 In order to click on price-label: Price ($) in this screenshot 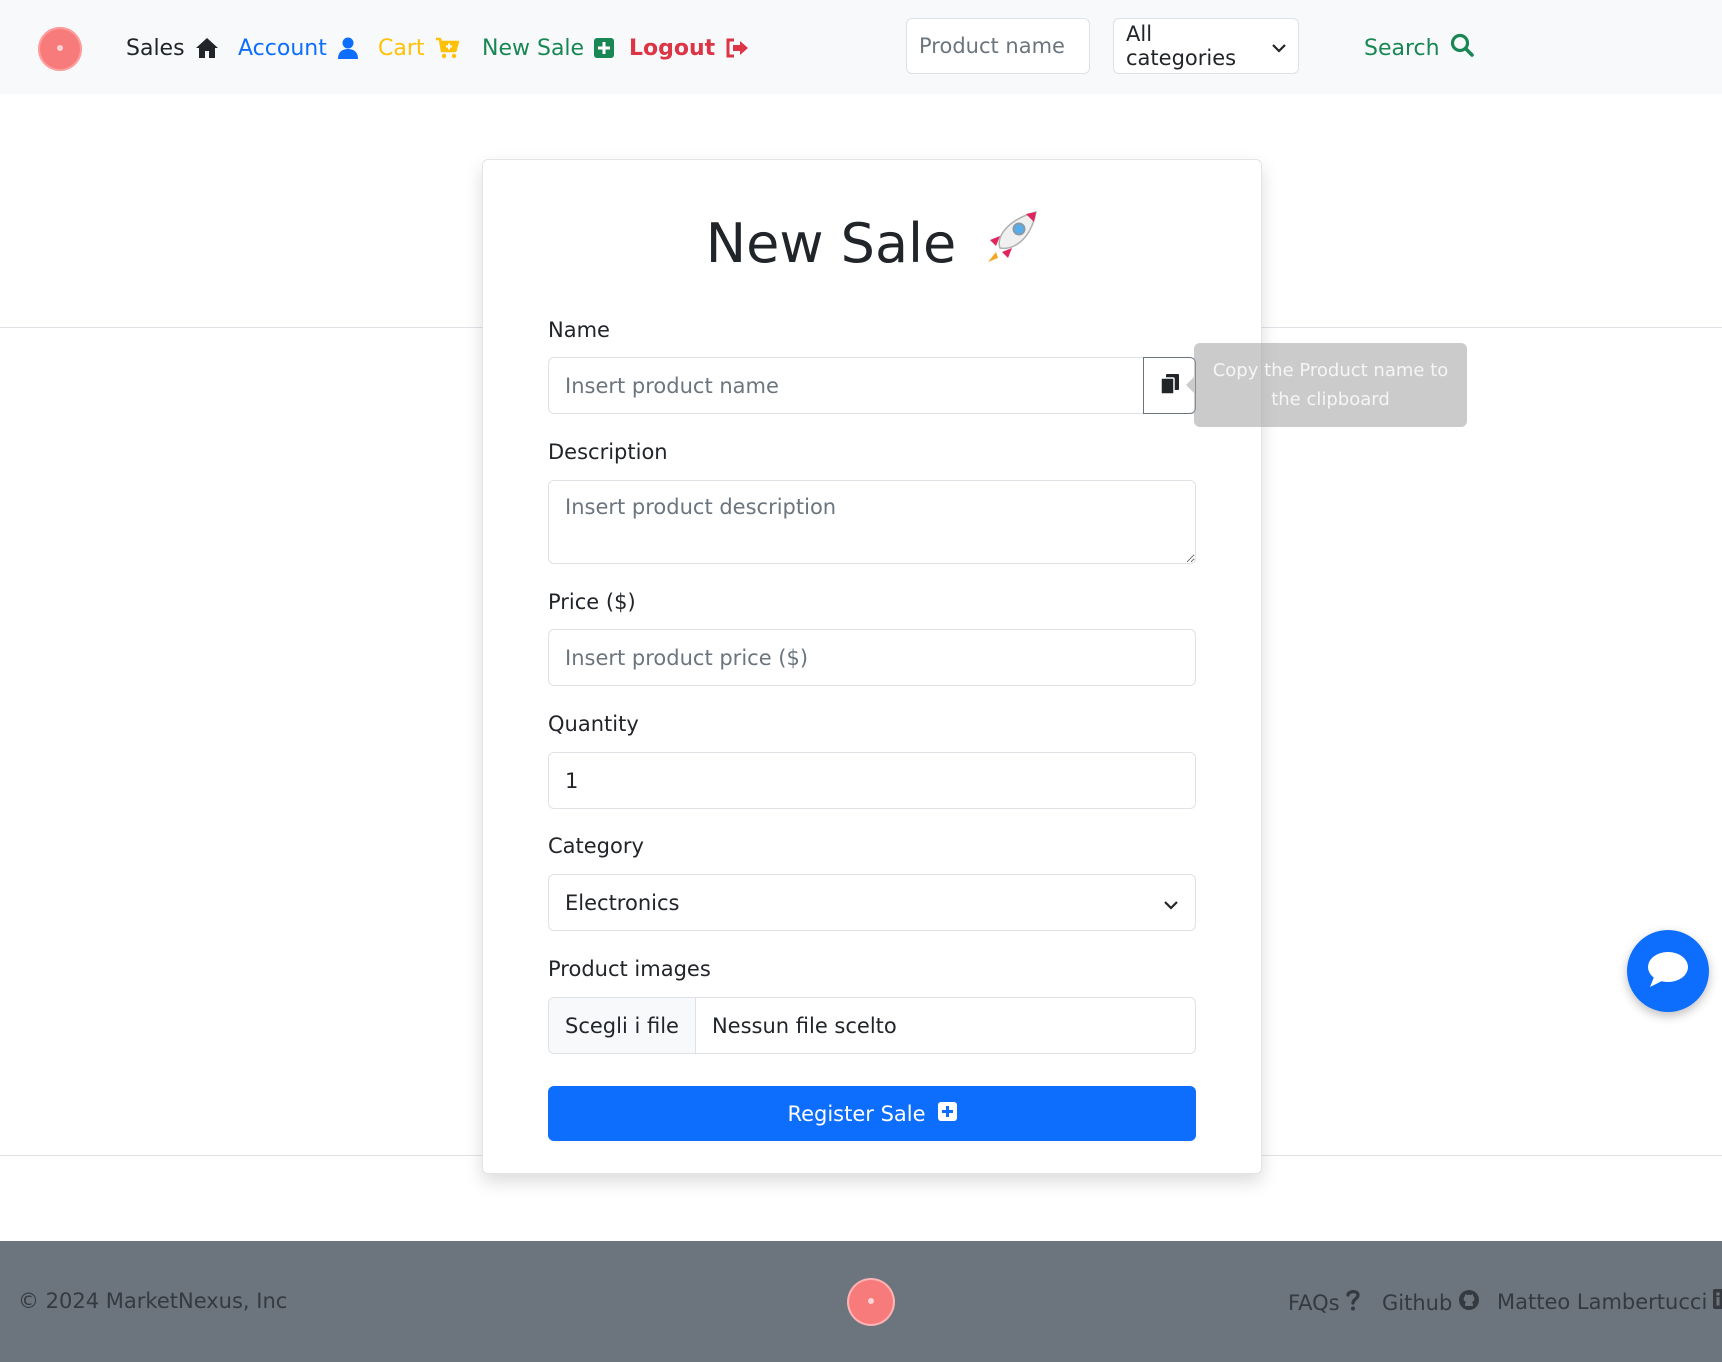, I will do `click(592, 602)`.